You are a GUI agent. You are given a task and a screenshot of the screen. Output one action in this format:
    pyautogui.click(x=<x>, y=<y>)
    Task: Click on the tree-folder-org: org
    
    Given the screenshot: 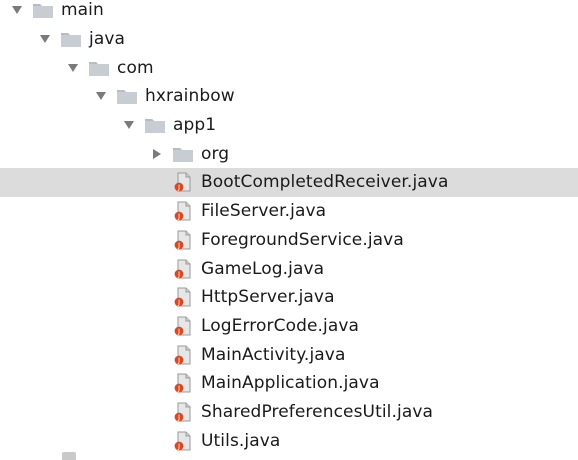 What is the action you would take?
    pyautogui.click(x=289, y=153)
    